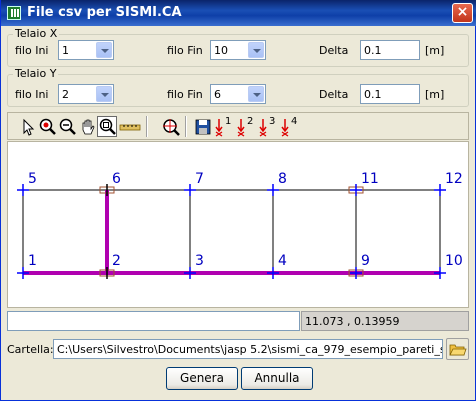 Image resolution: width=476 pixels, height=401 pixels. What do you see at coordinates (185, 94) in the screenshot?
I see `telaio-y-filo-fin-label: filo Fin` at bounding box center [185, 94].